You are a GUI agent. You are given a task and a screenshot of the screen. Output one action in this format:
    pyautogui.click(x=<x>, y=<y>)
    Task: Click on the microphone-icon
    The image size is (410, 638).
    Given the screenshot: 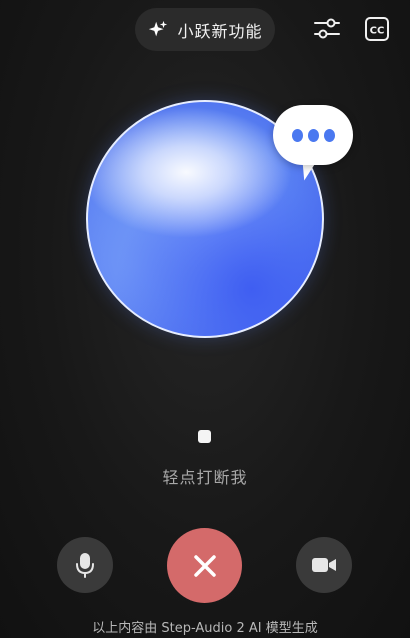 What is the action you would take?
    pyautogui.click(x=85, y=565)
    